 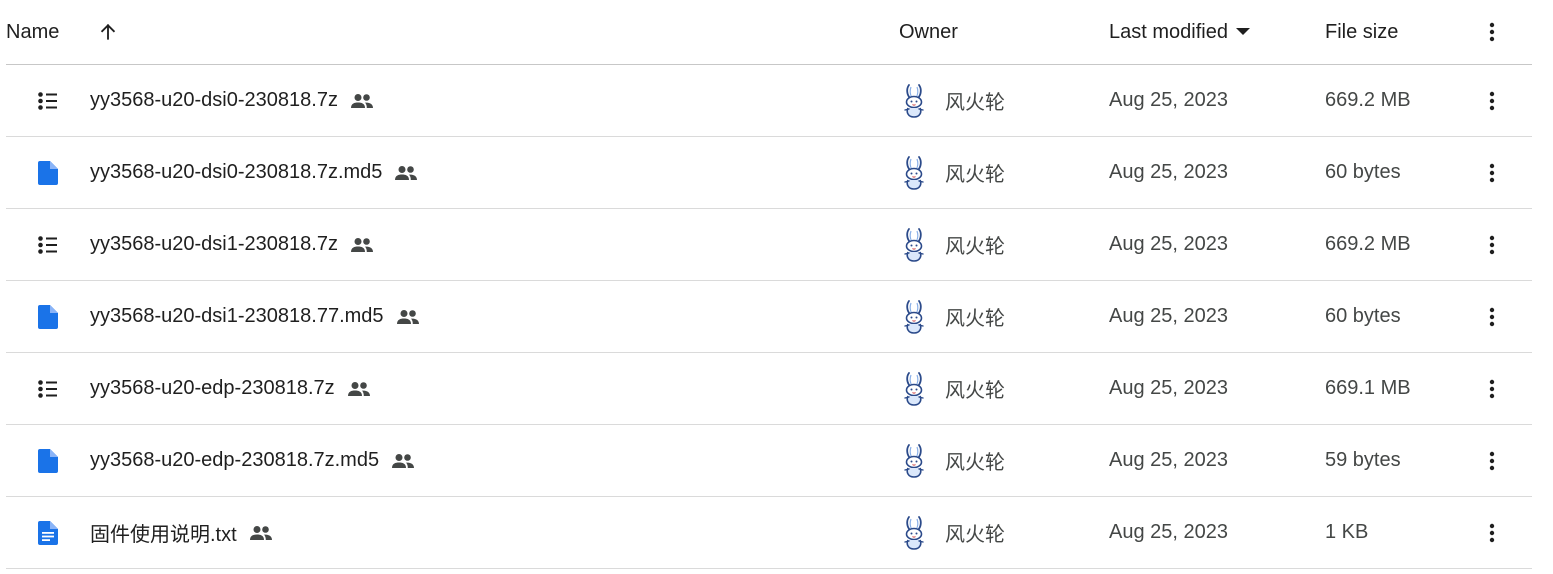 I want to click on file-name-cell: yy3568-u20-dsi1-230818.77.md5, so click(x=255, y=316).